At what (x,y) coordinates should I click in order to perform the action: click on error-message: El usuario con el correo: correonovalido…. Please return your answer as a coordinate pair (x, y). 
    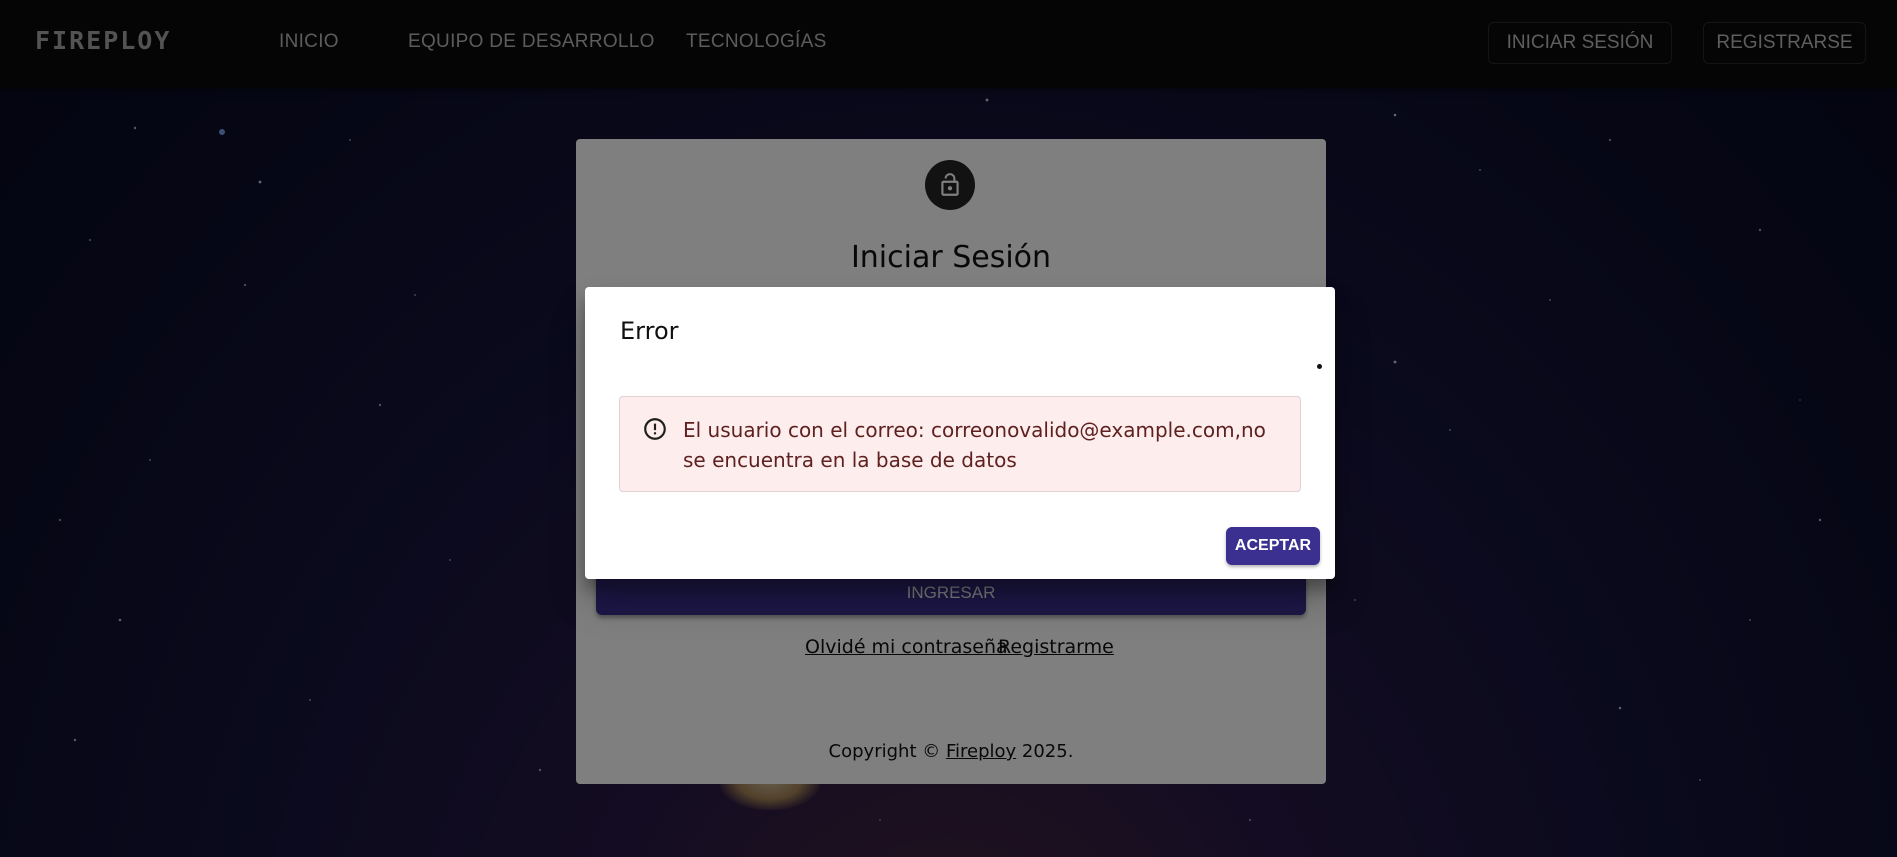
    Looking at the image, I should click on (974, 445).